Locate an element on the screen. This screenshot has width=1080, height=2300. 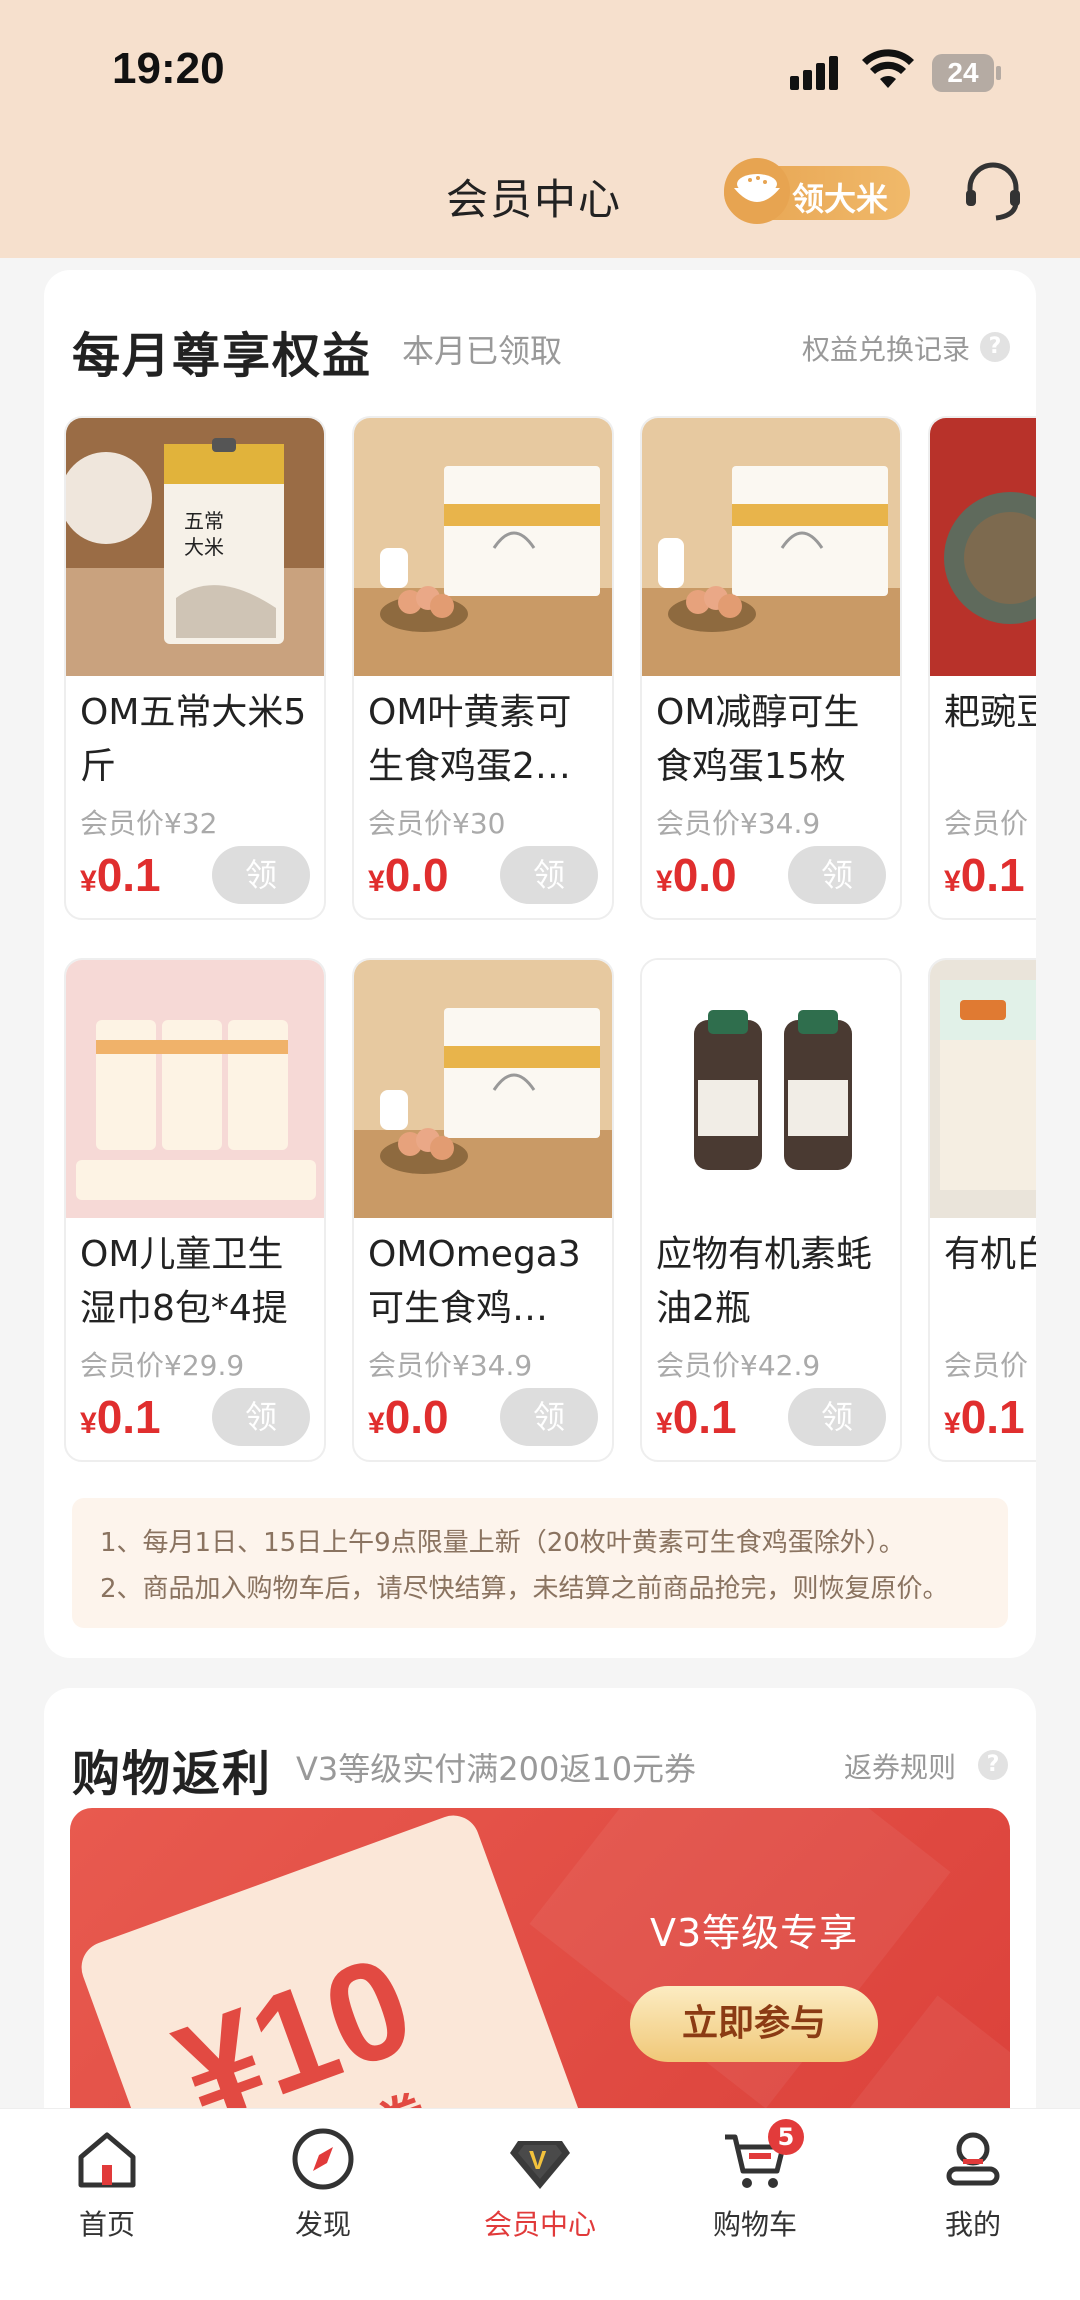
profile-icon is located at coordinates (973, 2159).